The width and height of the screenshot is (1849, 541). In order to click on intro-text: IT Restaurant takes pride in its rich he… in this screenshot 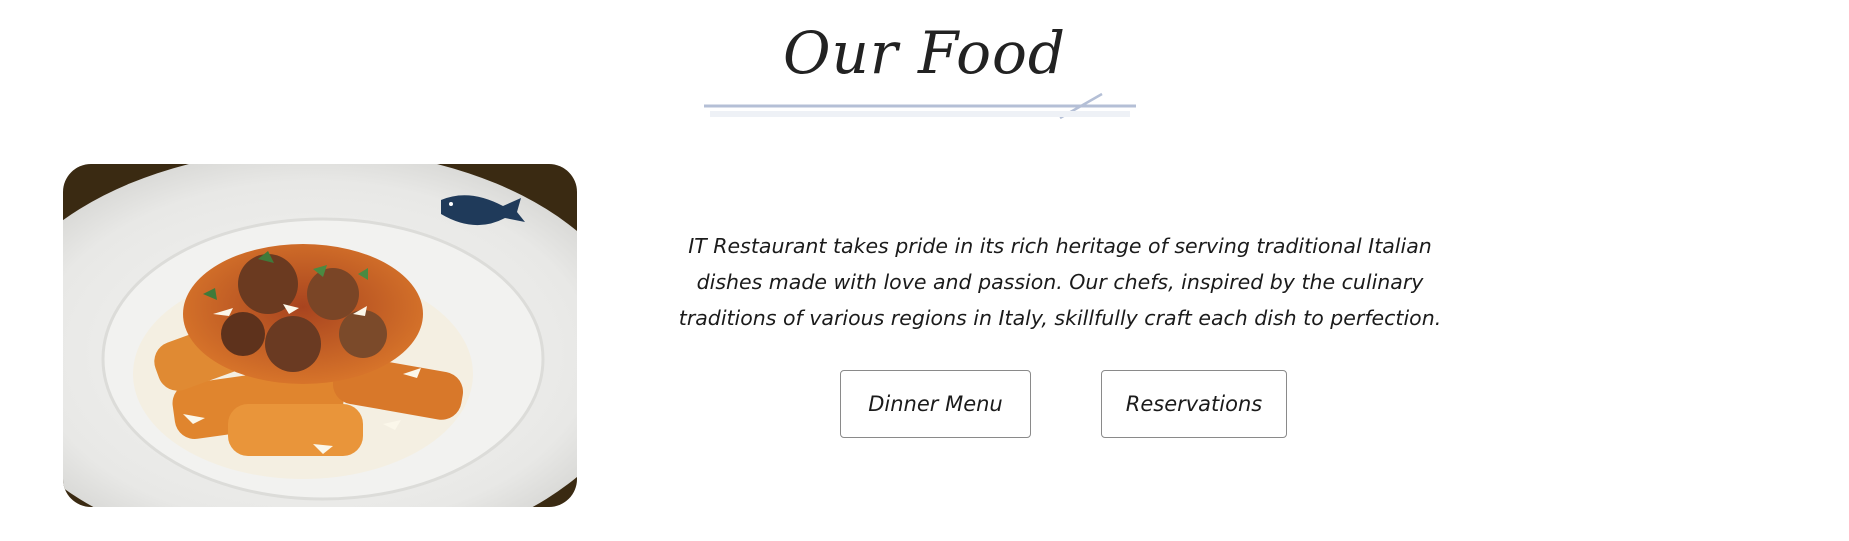, I will do `click(1060, 282)`.